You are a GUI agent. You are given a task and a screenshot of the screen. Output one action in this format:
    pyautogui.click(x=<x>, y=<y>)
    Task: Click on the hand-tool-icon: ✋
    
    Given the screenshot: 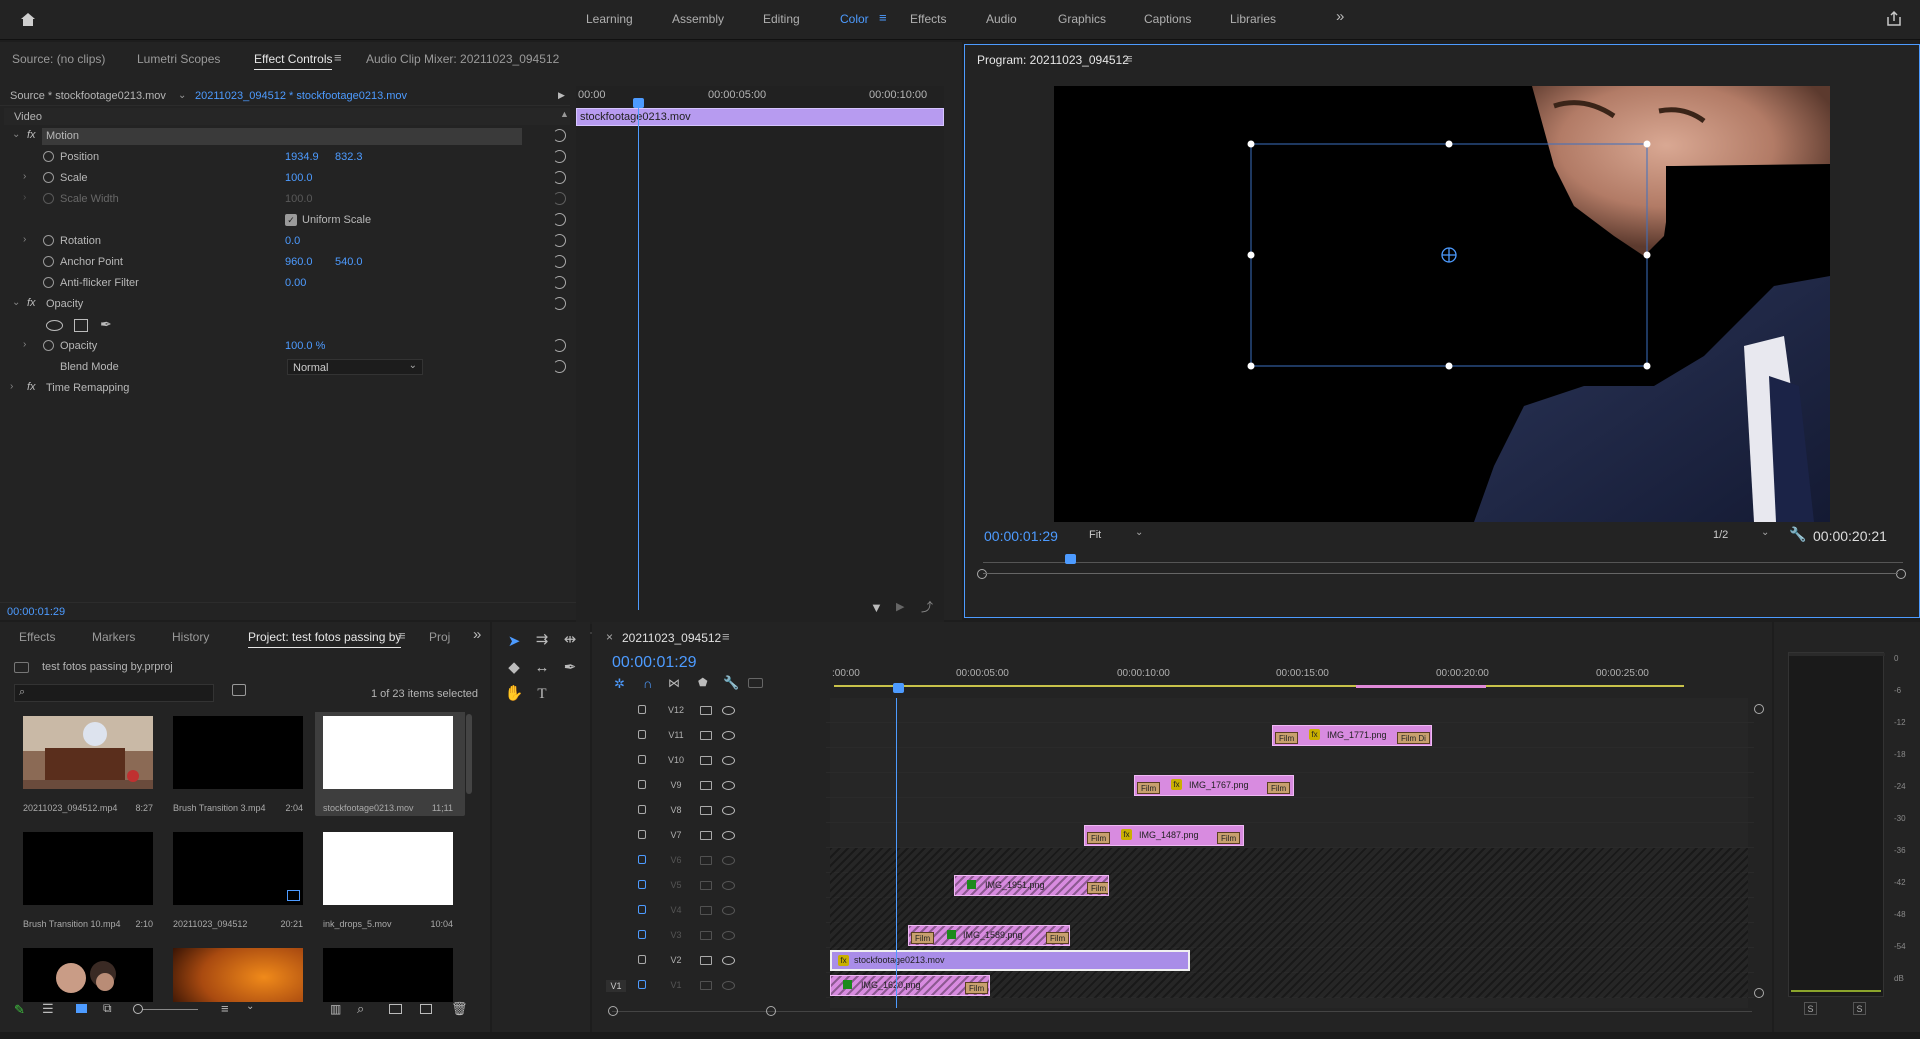 What is the action you would take?
    pyautogui.click(x=514, y=694)
    